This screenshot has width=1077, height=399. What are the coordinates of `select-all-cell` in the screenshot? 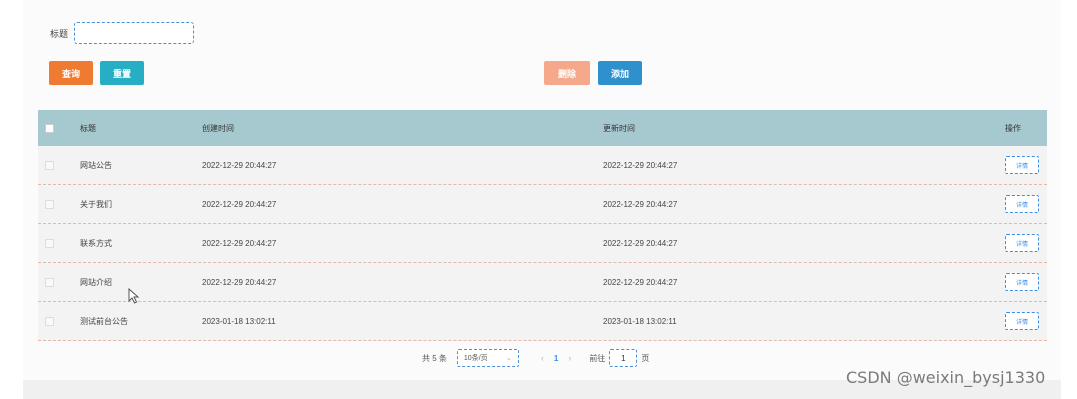 It's located at (59, 128).